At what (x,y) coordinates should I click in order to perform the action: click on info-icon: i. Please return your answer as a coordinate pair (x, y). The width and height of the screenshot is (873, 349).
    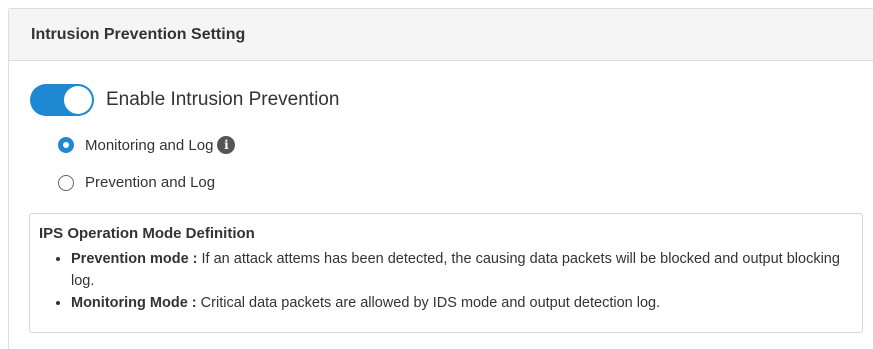
    Looking at the image, I should click on (226, 145).